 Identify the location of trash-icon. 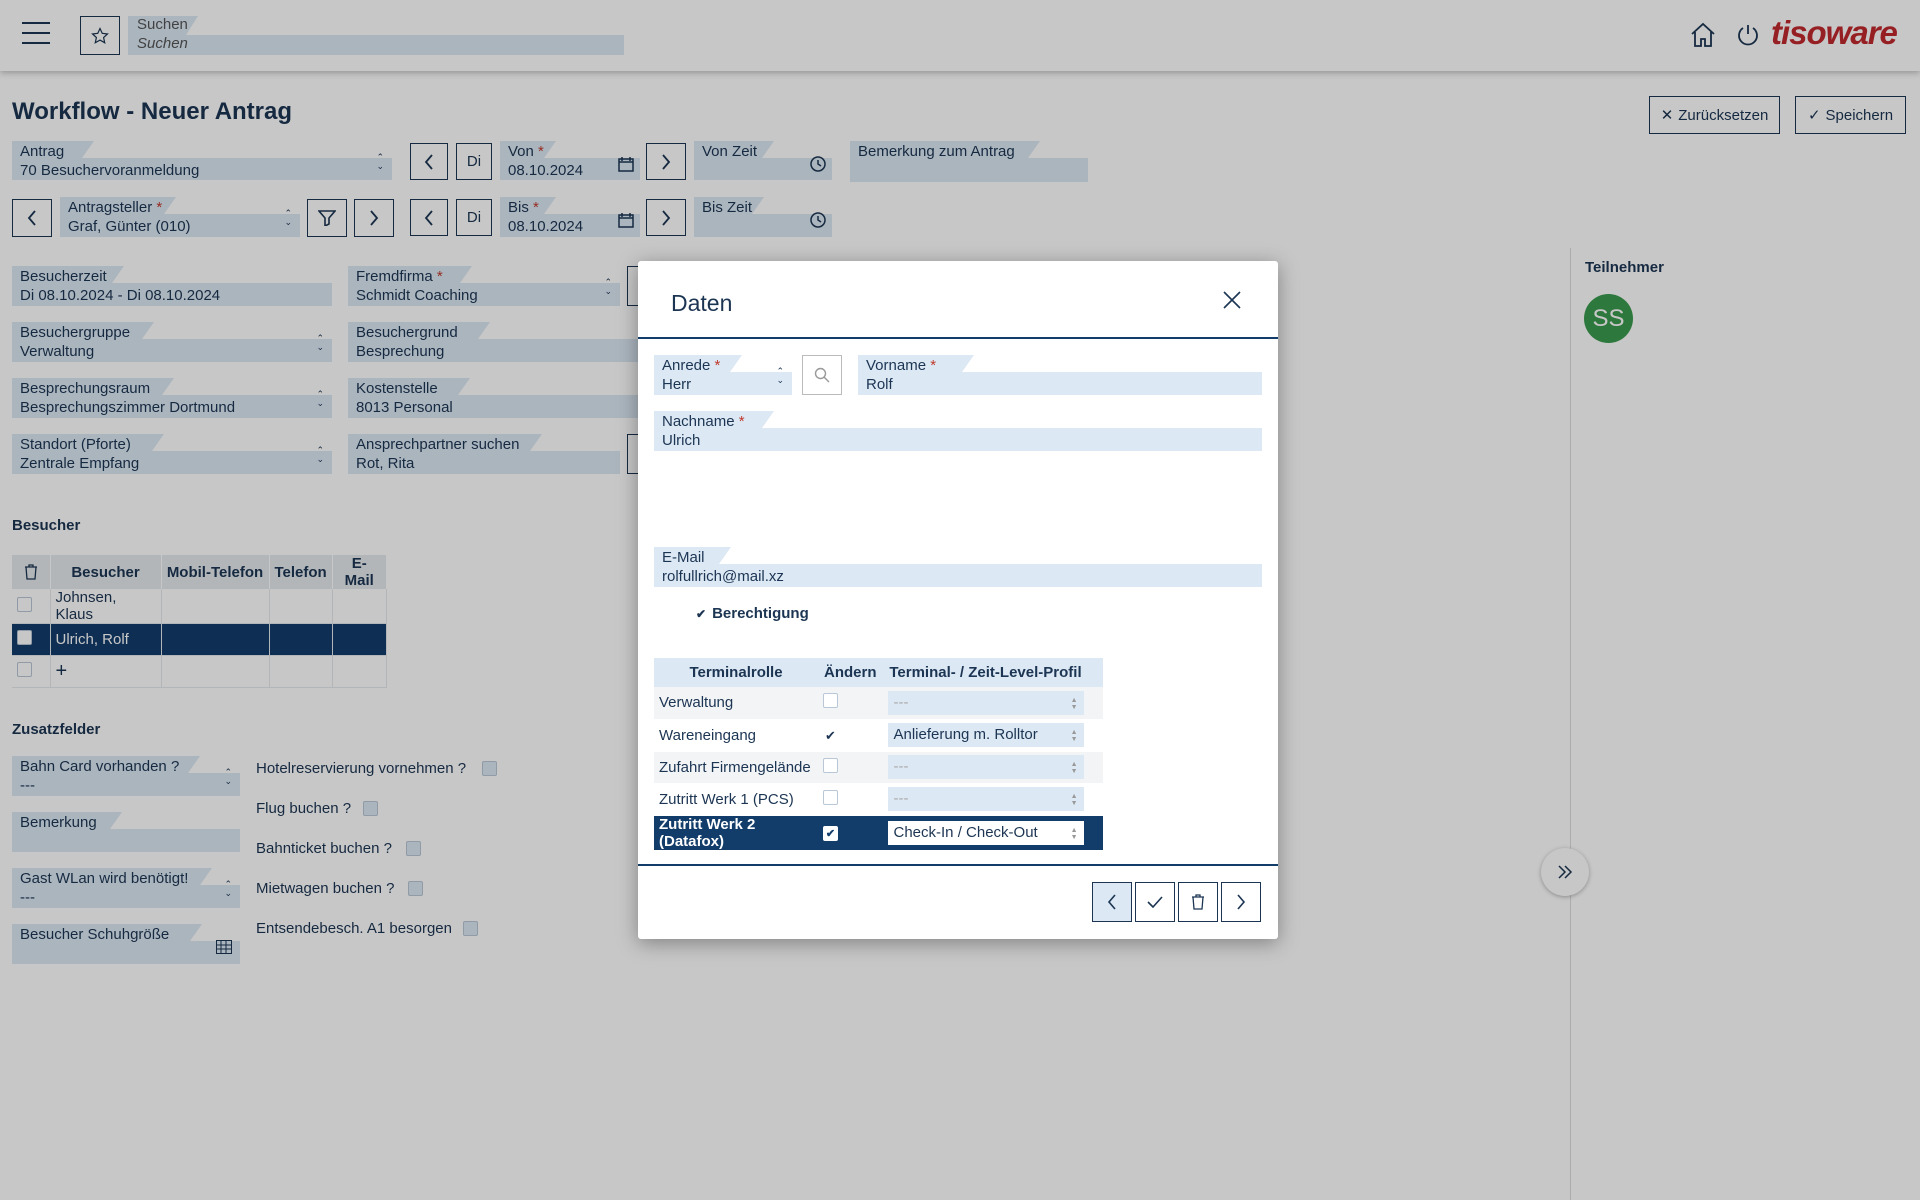
(1198, 902).